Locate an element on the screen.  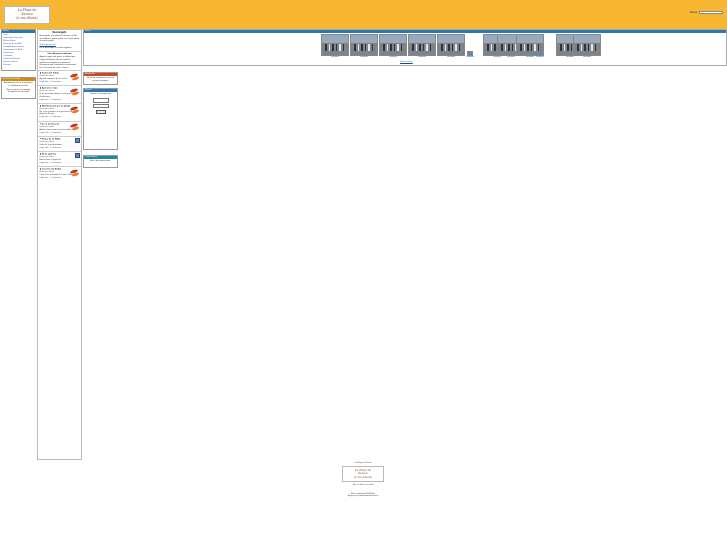
search-input is located at coordinates (711, 12).